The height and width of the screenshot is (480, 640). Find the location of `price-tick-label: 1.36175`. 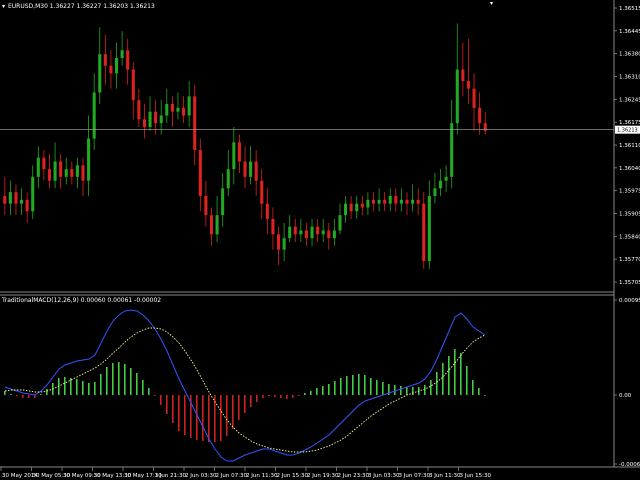

price-tick-label: 1.36175 is located at coordinates (629, 123).